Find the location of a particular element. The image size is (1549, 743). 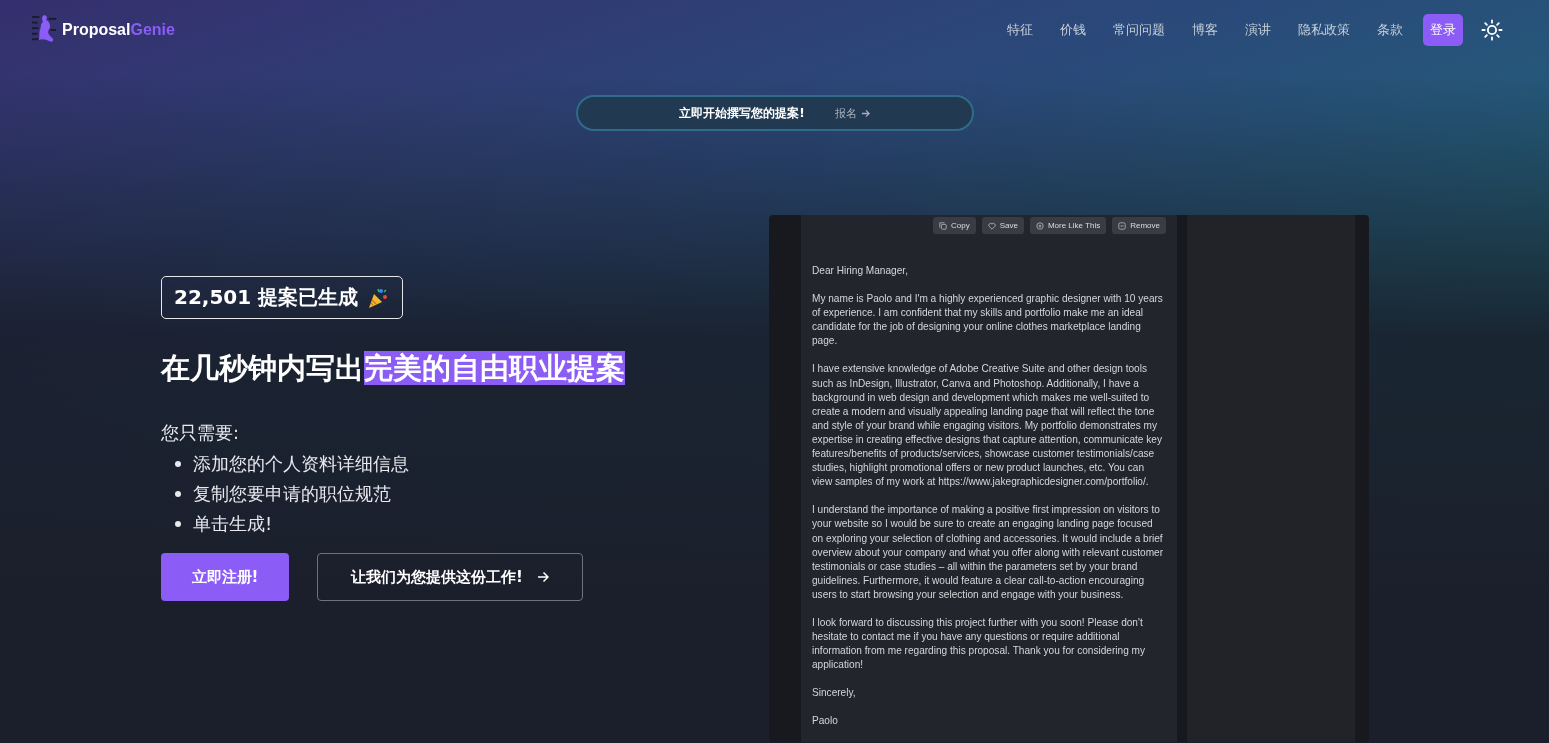

step-text: 单击生成! is located at coordinates (233, 524).